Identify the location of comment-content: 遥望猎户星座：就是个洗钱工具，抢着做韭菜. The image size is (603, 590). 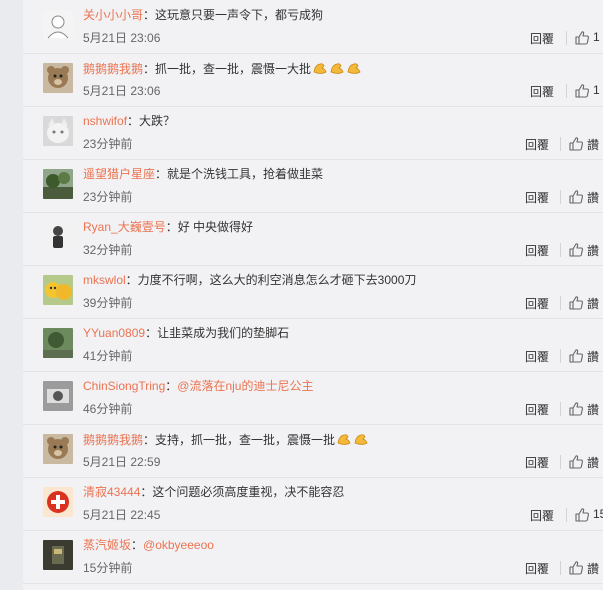
(203, 174).